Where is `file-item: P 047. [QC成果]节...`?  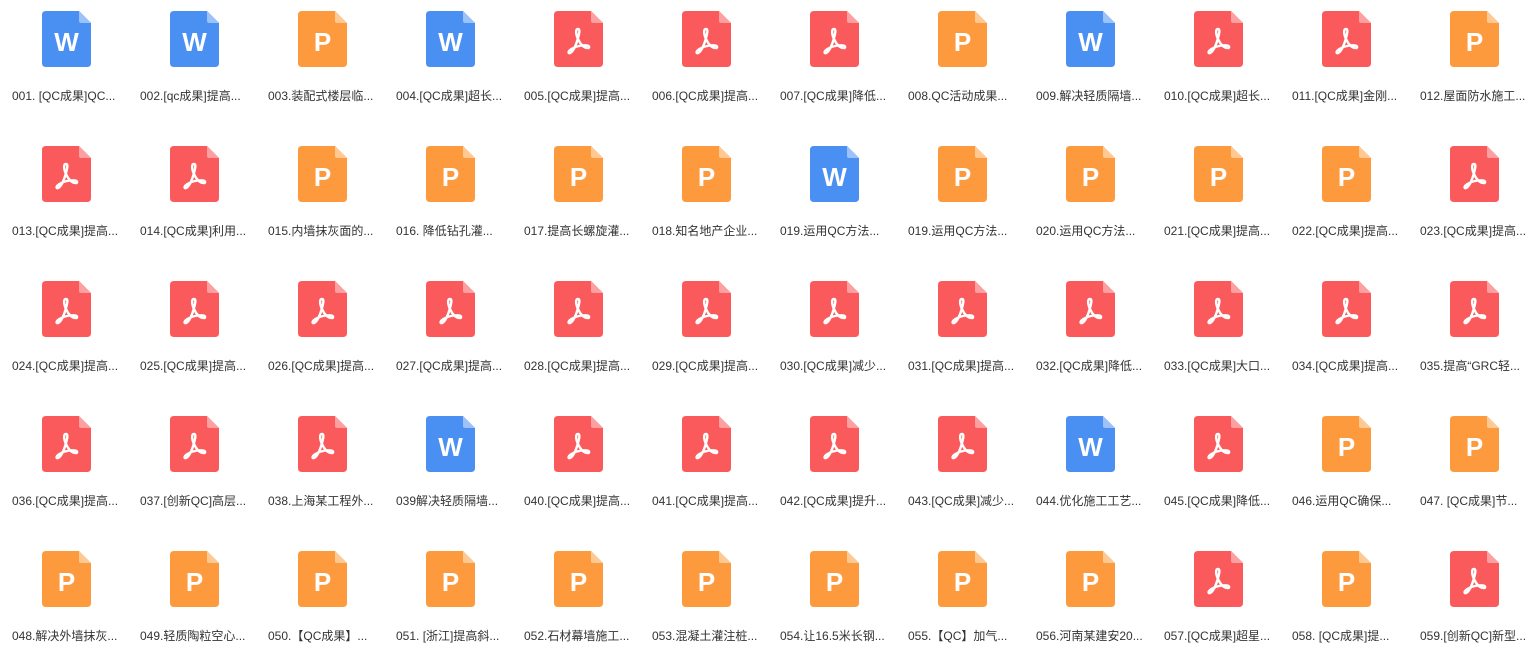
file-item: P 047. [QC成果]节... is located at coordinates (1470, 465).